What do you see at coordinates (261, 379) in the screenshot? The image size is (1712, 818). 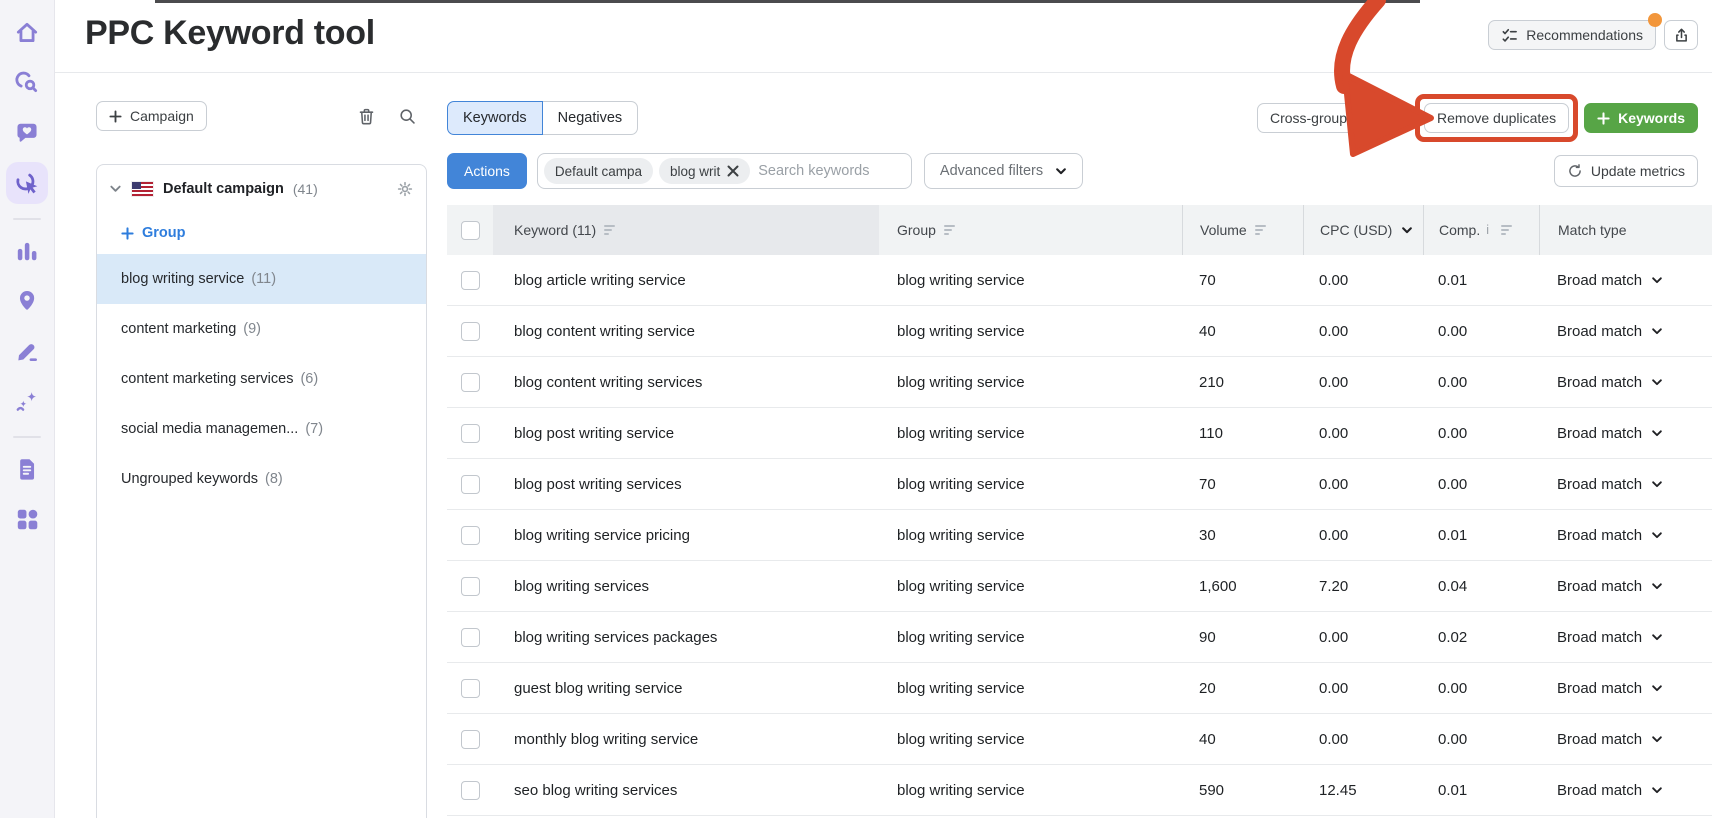 I see `group-list-item: content marketing services (6)` at bounding box center [261, 379].